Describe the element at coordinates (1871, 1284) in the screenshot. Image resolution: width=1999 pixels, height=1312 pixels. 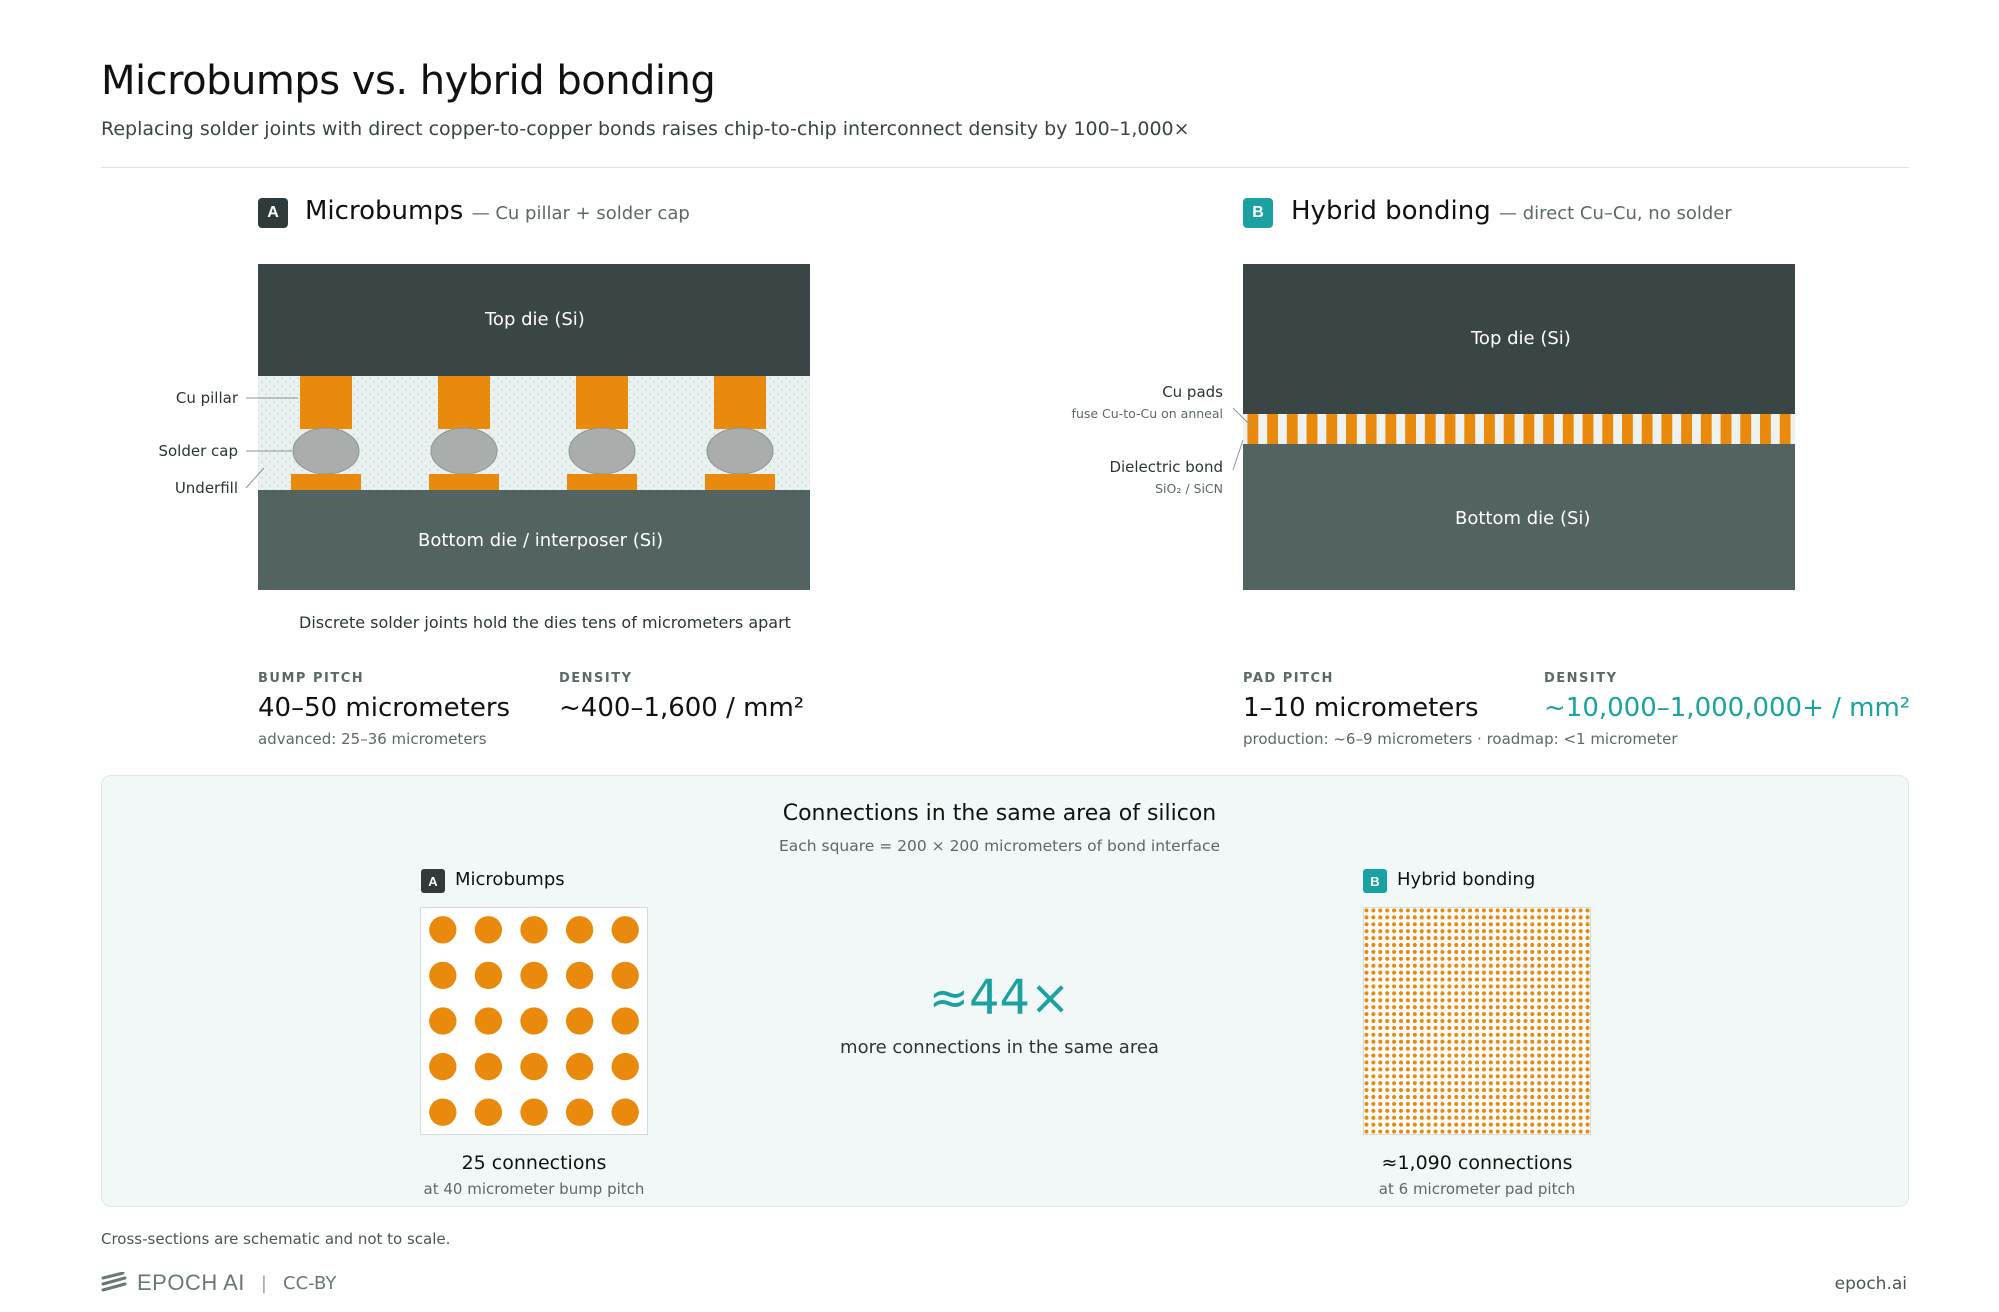
I see `site-link: epoch.ai` at that location.